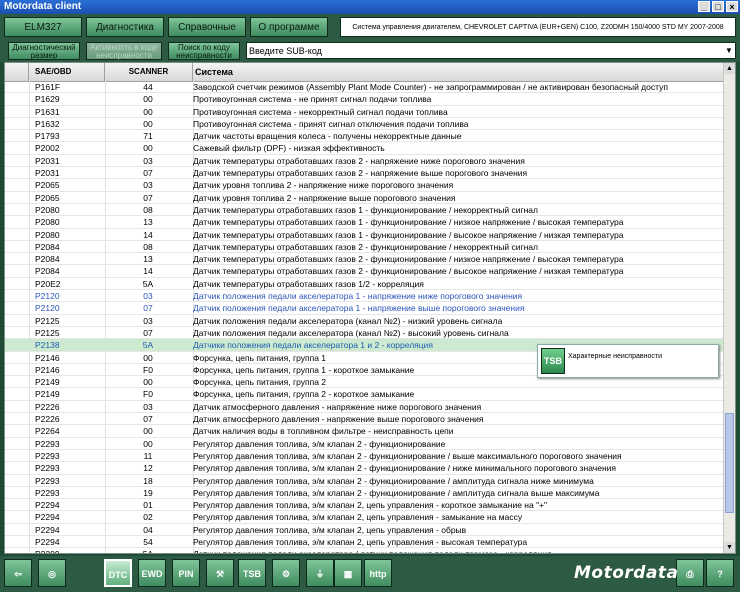 This screenshot has height=592, width=740. Describe the element at coordinates (47, 160) in the screenshot. I see `code-cell: P2031` at that location.